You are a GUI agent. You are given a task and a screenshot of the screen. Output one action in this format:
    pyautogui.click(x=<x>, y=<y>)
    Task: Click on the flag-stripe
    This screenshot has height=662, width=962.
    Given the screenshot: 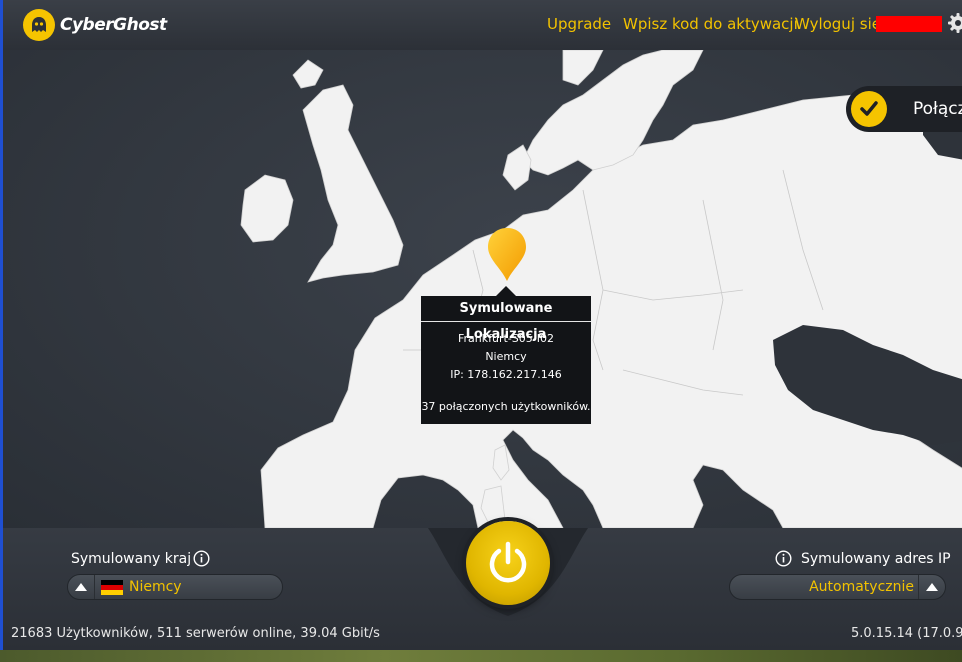 What is the action you would take?
    pyautogui.click(x=112, y=592)
    